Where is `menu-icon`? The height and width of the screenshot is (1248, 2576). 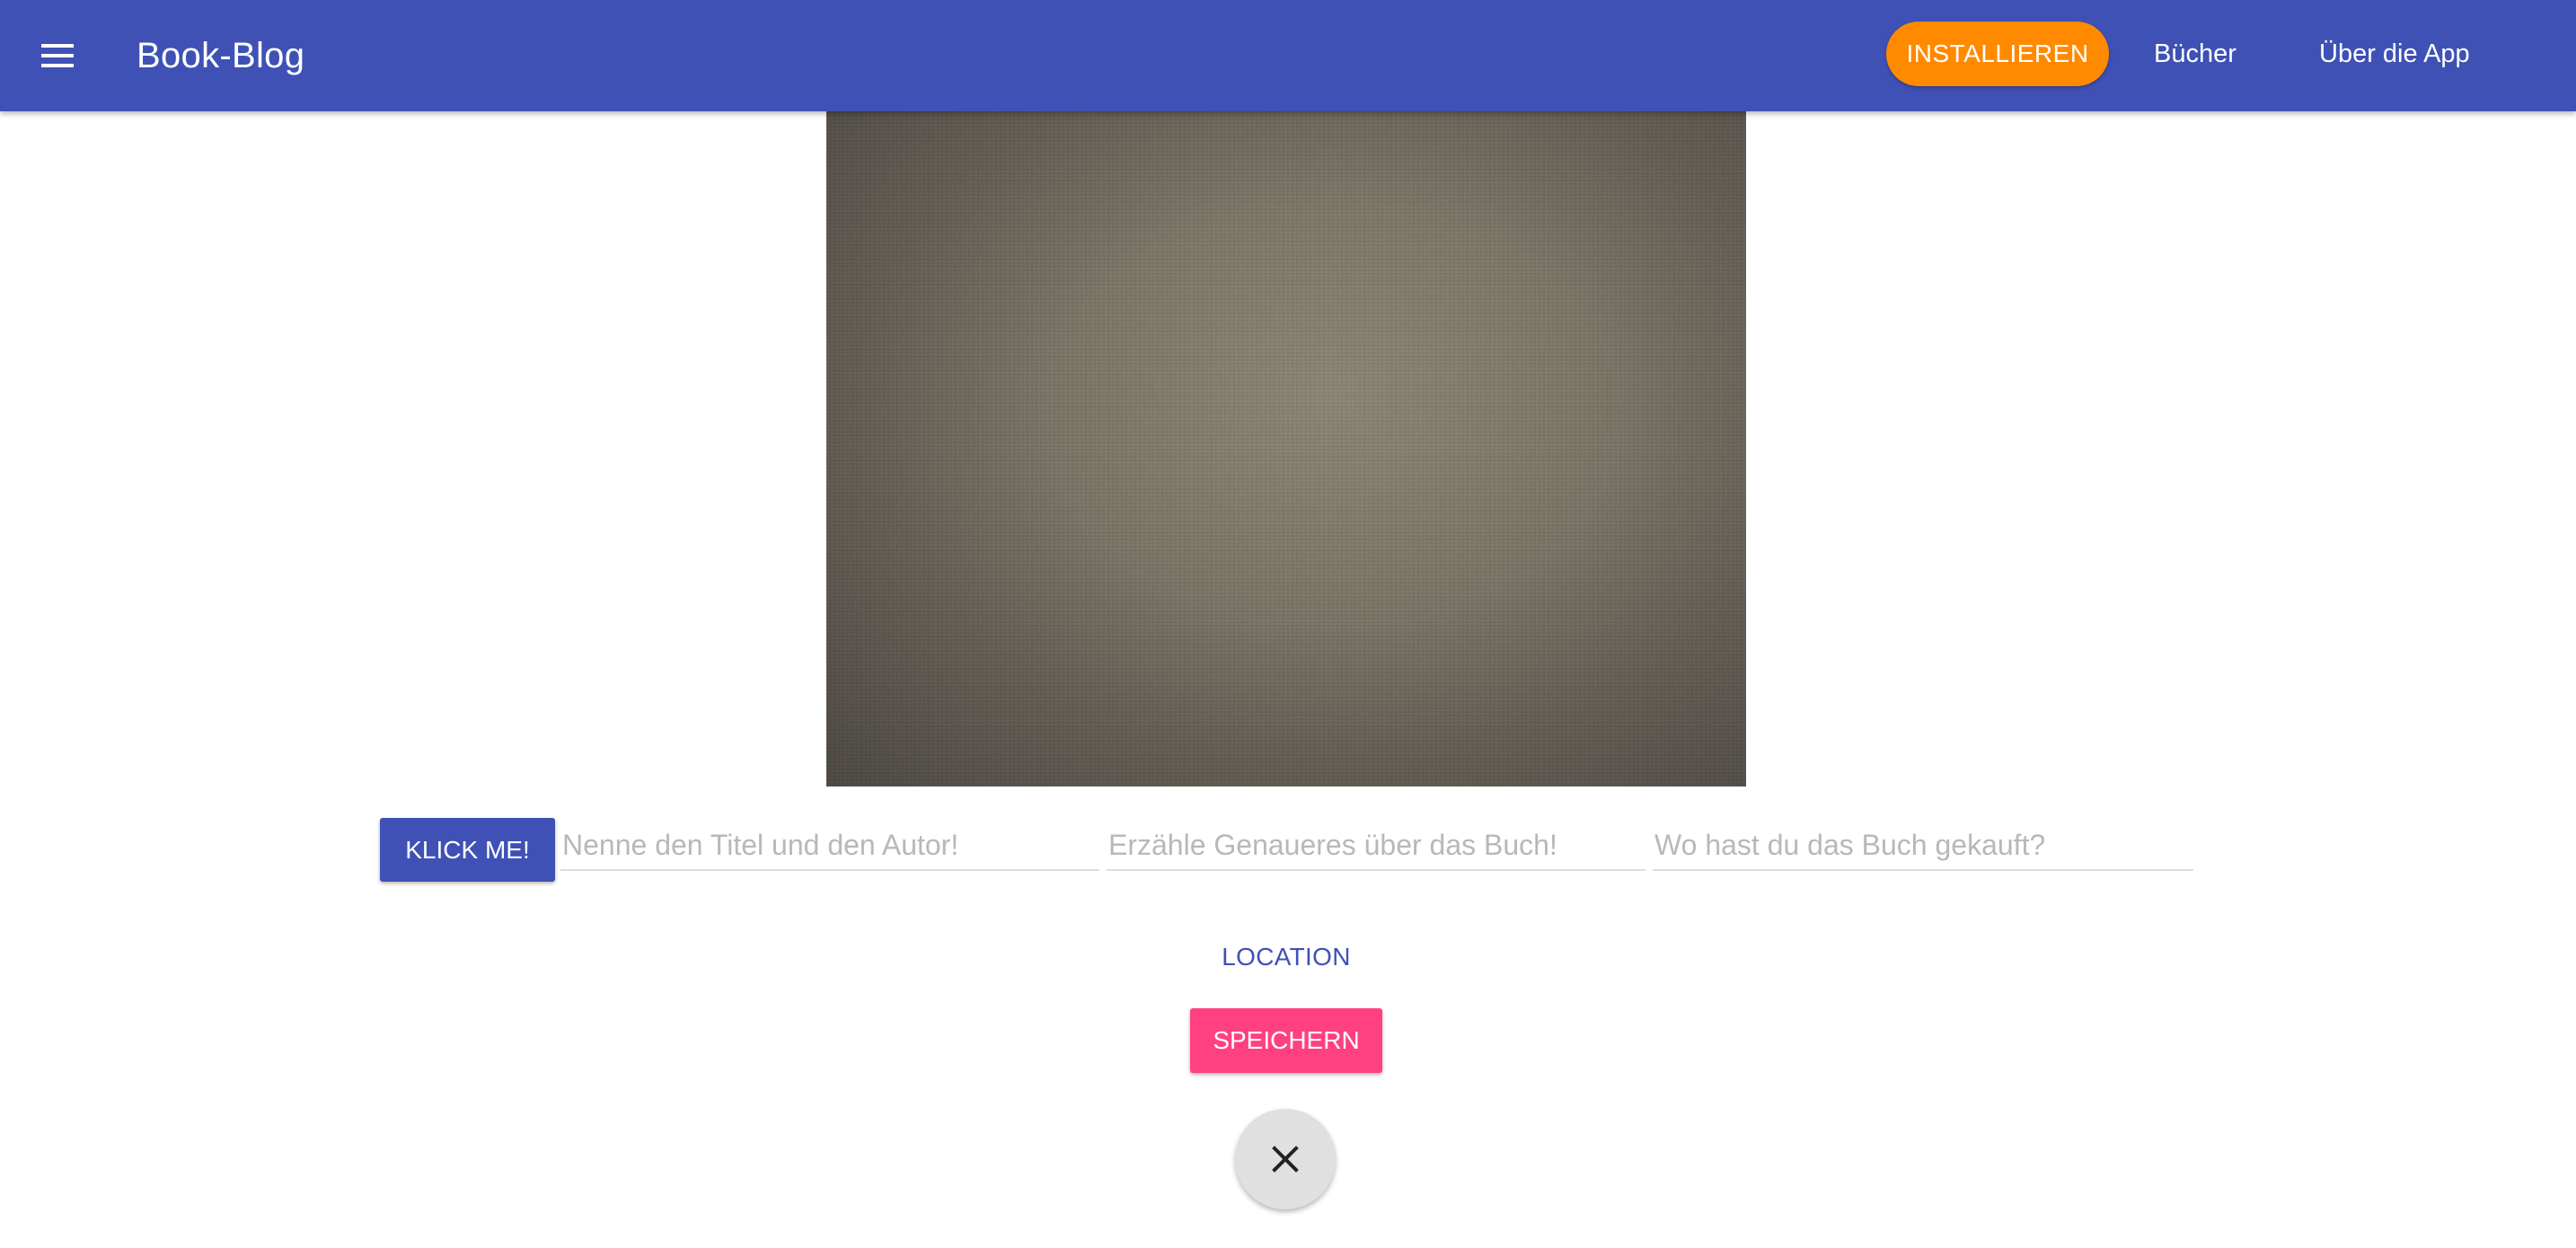
menu-icon is located at coordinates (57, 55).